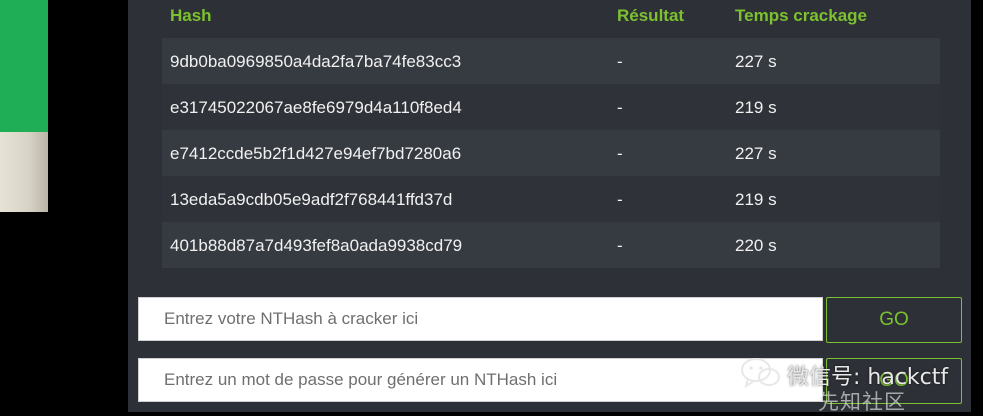  Describe the element at coordinates (316, 153) in the screenshot. I see `cell-hash: e7412ccde5b2f1d427e94ef7bd7280a6` at that location.